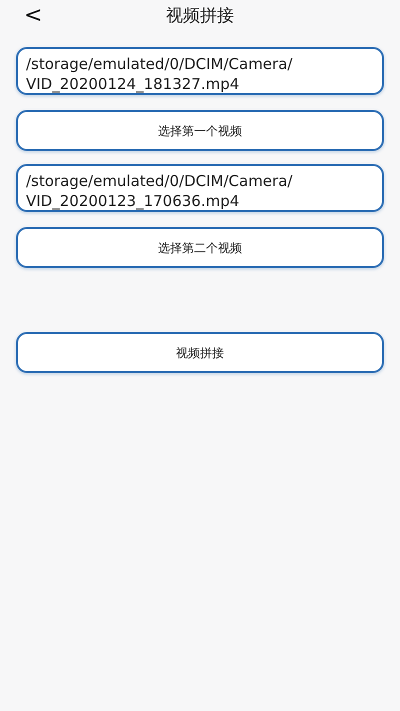 Image resolution: width=400 pixels, height=711 pixels. I want to click on screen-title: 视频拼接, so click(200, 16).